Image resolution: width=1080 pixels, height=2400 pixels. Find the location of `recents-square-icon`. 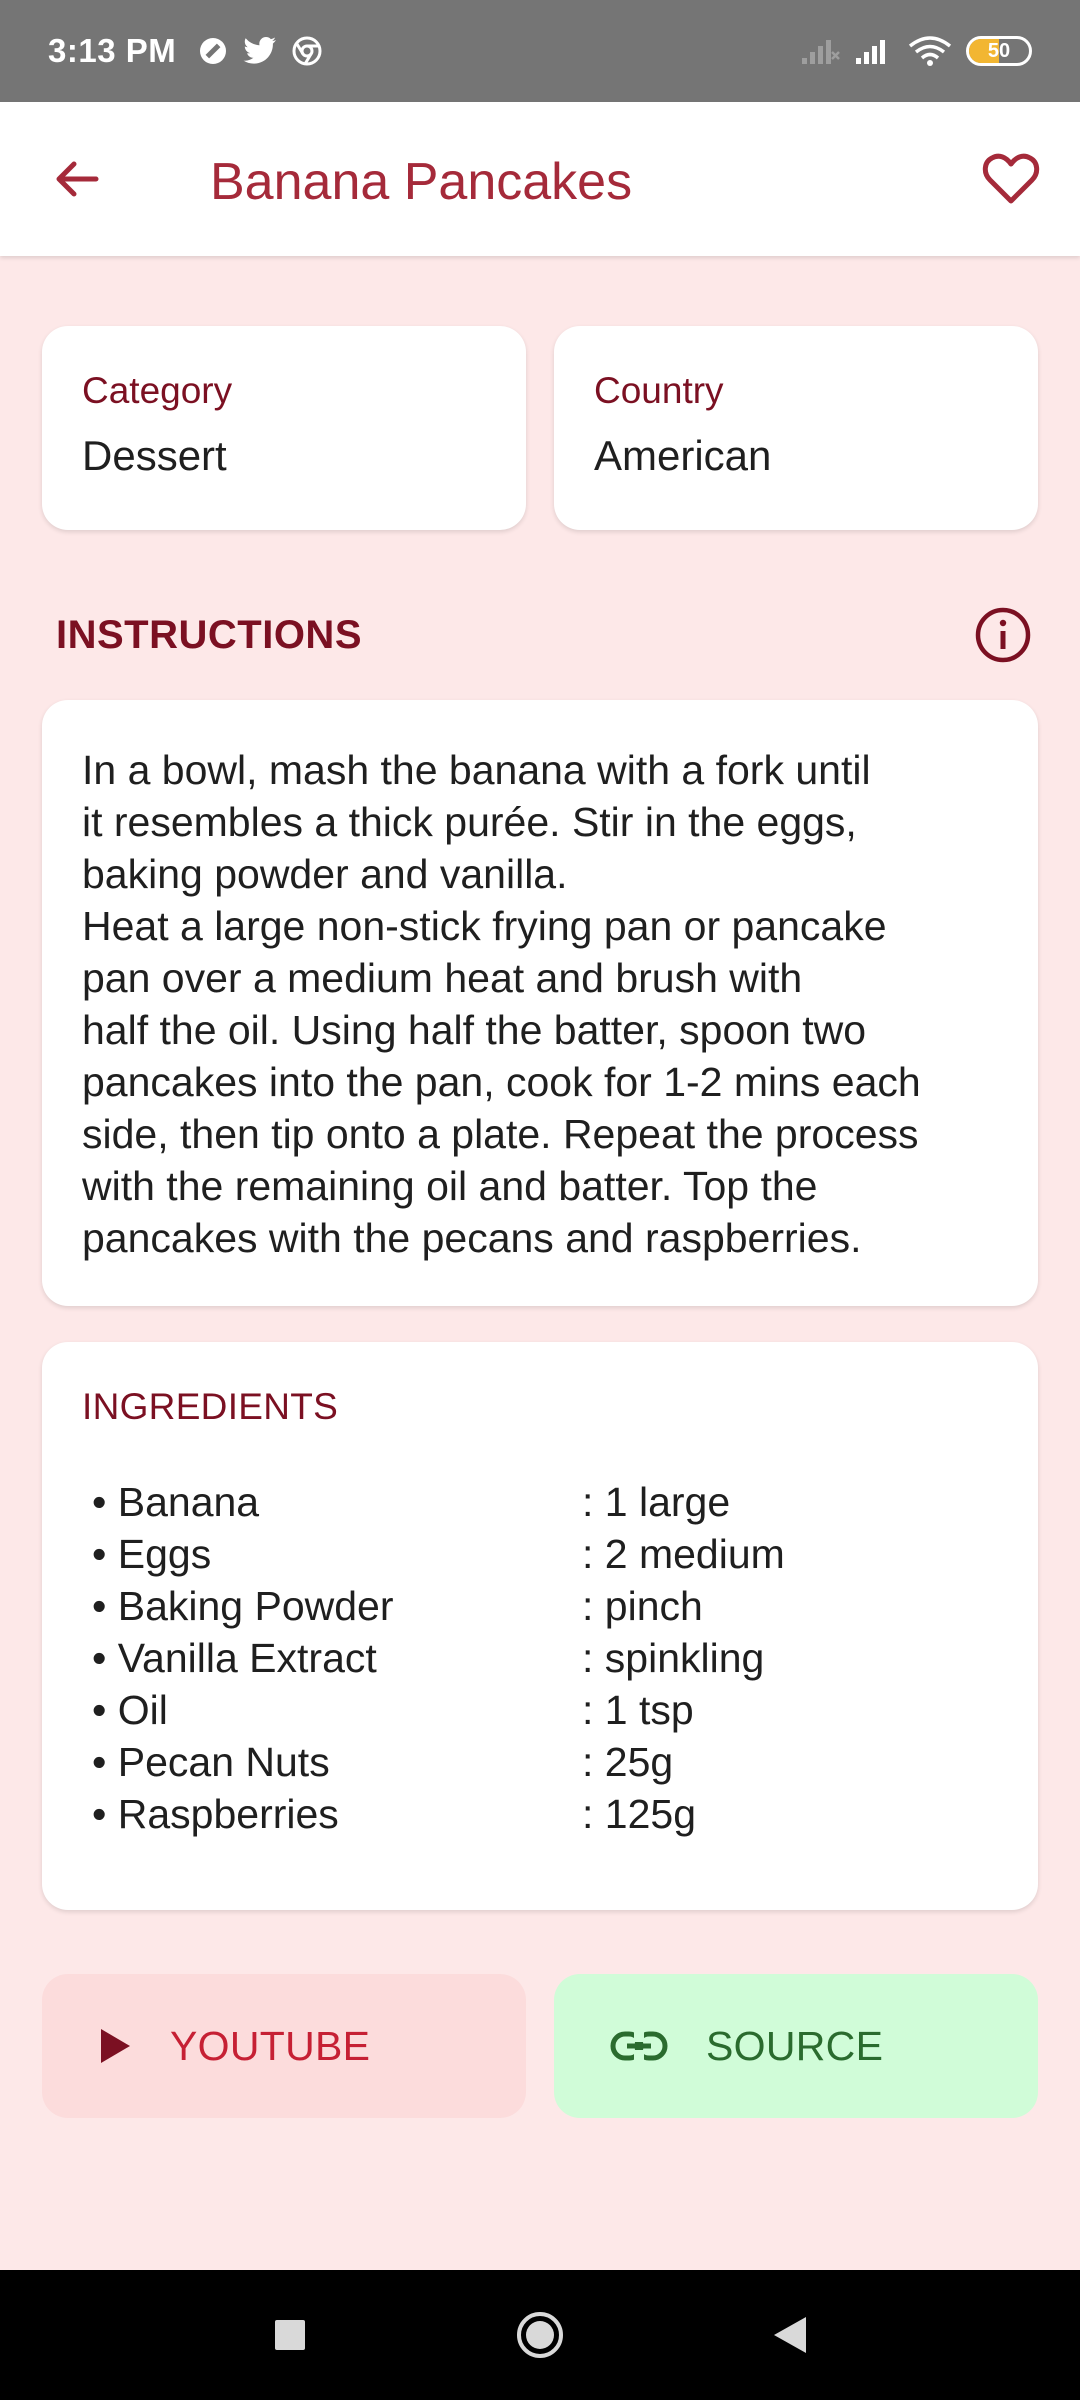

recents-square-icon is located at coordinates (290, 2335).